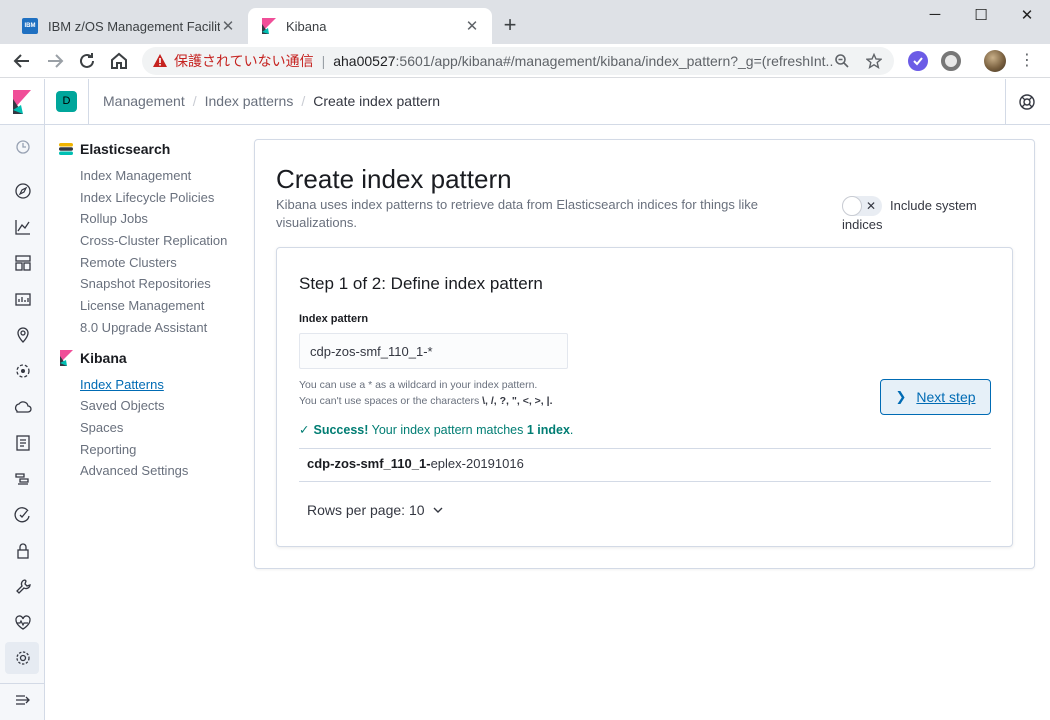  I want to click on close-window-icon: ✕, so click(1027, 15).